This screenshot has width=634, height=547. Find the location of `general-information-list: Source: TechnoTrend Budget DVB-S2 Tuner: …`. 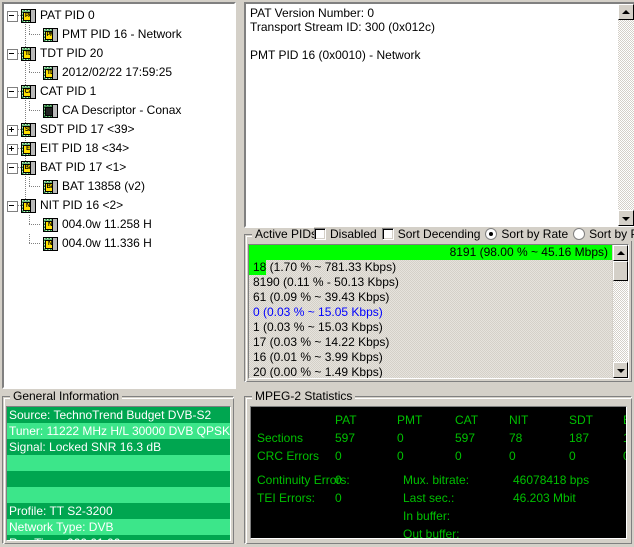

general-information-list: Source: TechnoTrend Budget DVB-S2 Tuner: … is located at coordinates (118, 473).